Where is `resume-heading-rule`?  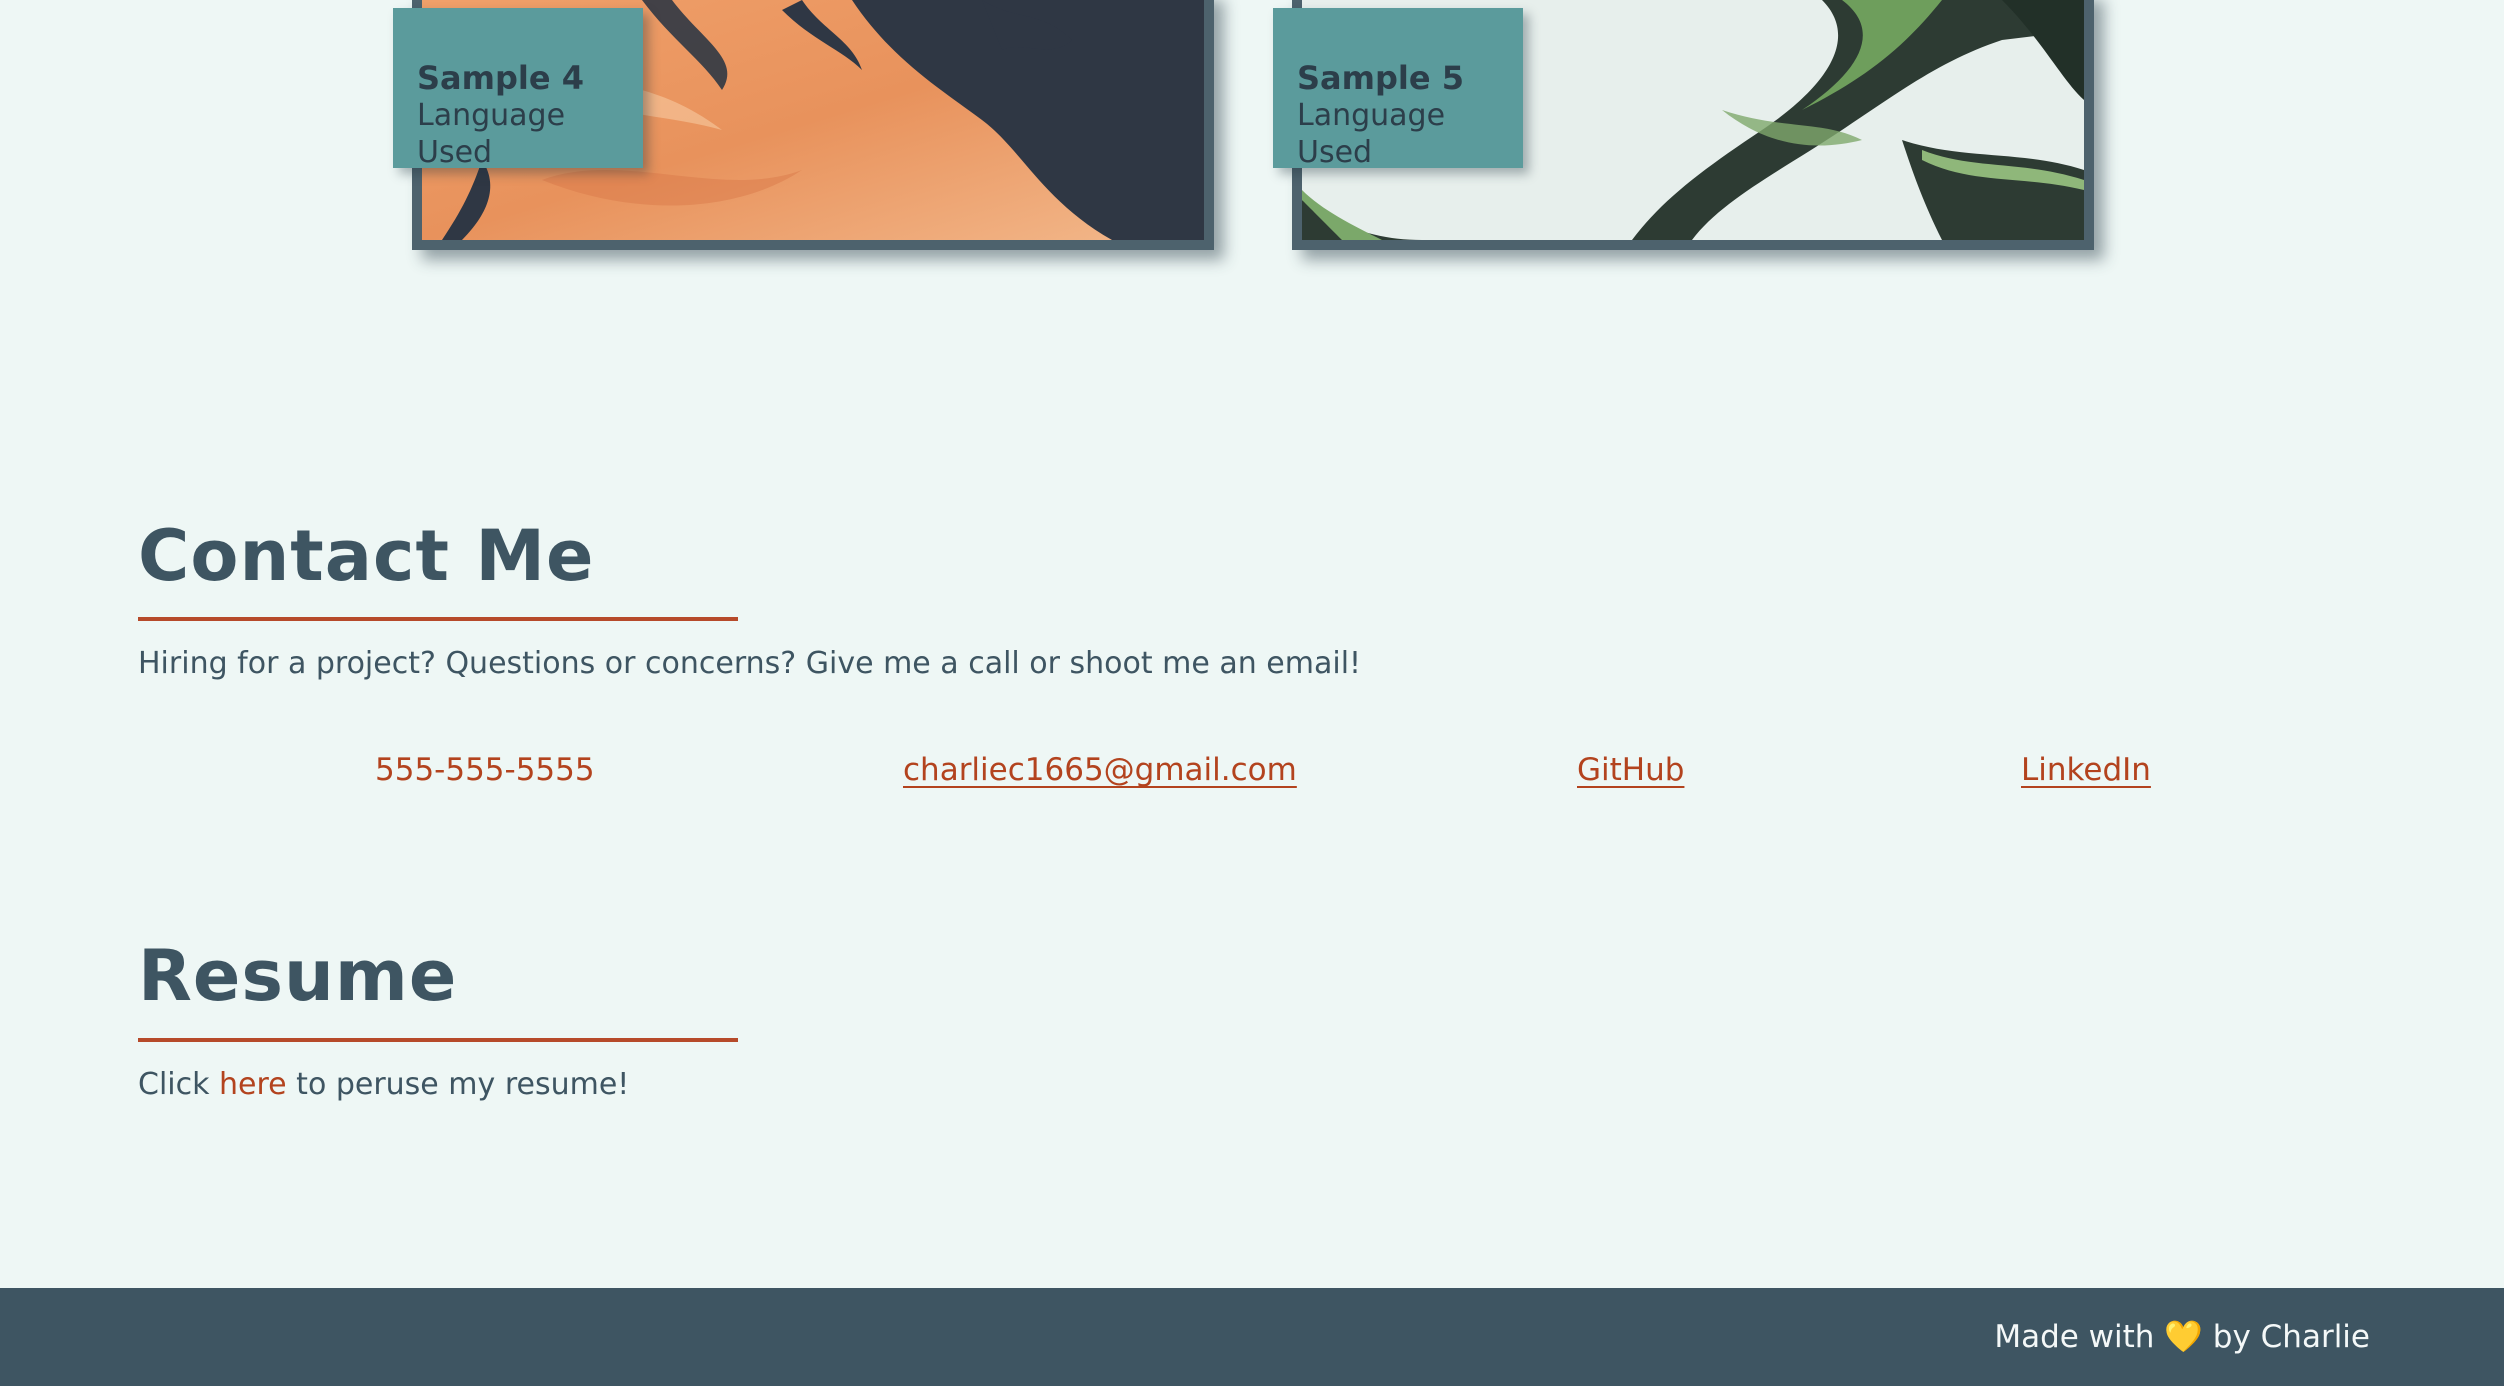 resume-heading-rule is located at coordinates (438, 1040).